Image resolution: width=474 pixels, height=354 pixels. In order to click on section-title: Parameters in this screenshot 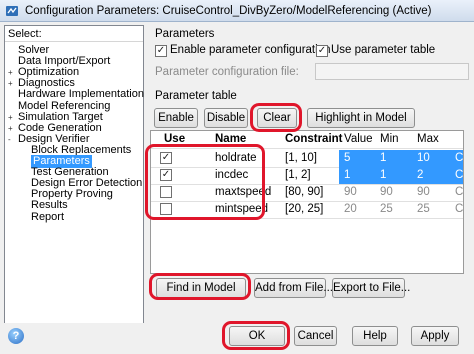, I will do `click(185, 34)`.